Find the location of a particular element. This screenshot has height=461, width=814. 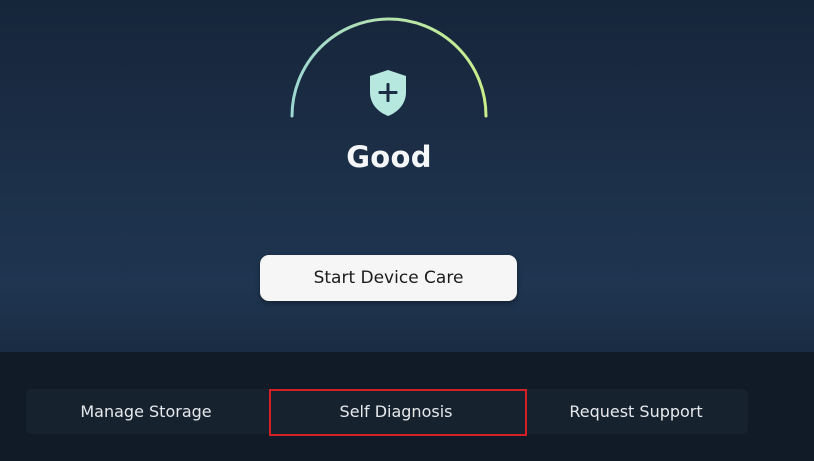

shield-plus-icon is located at coordinates (388, 93).